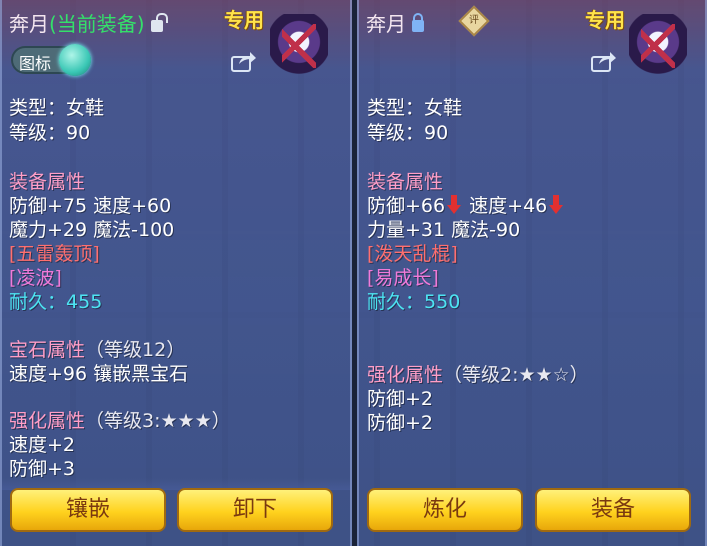 The image size is (707, 546). Describe the element at coordinates (35, 63) in the screenshot. I see `icon-toggle-label: 图标` at that location.